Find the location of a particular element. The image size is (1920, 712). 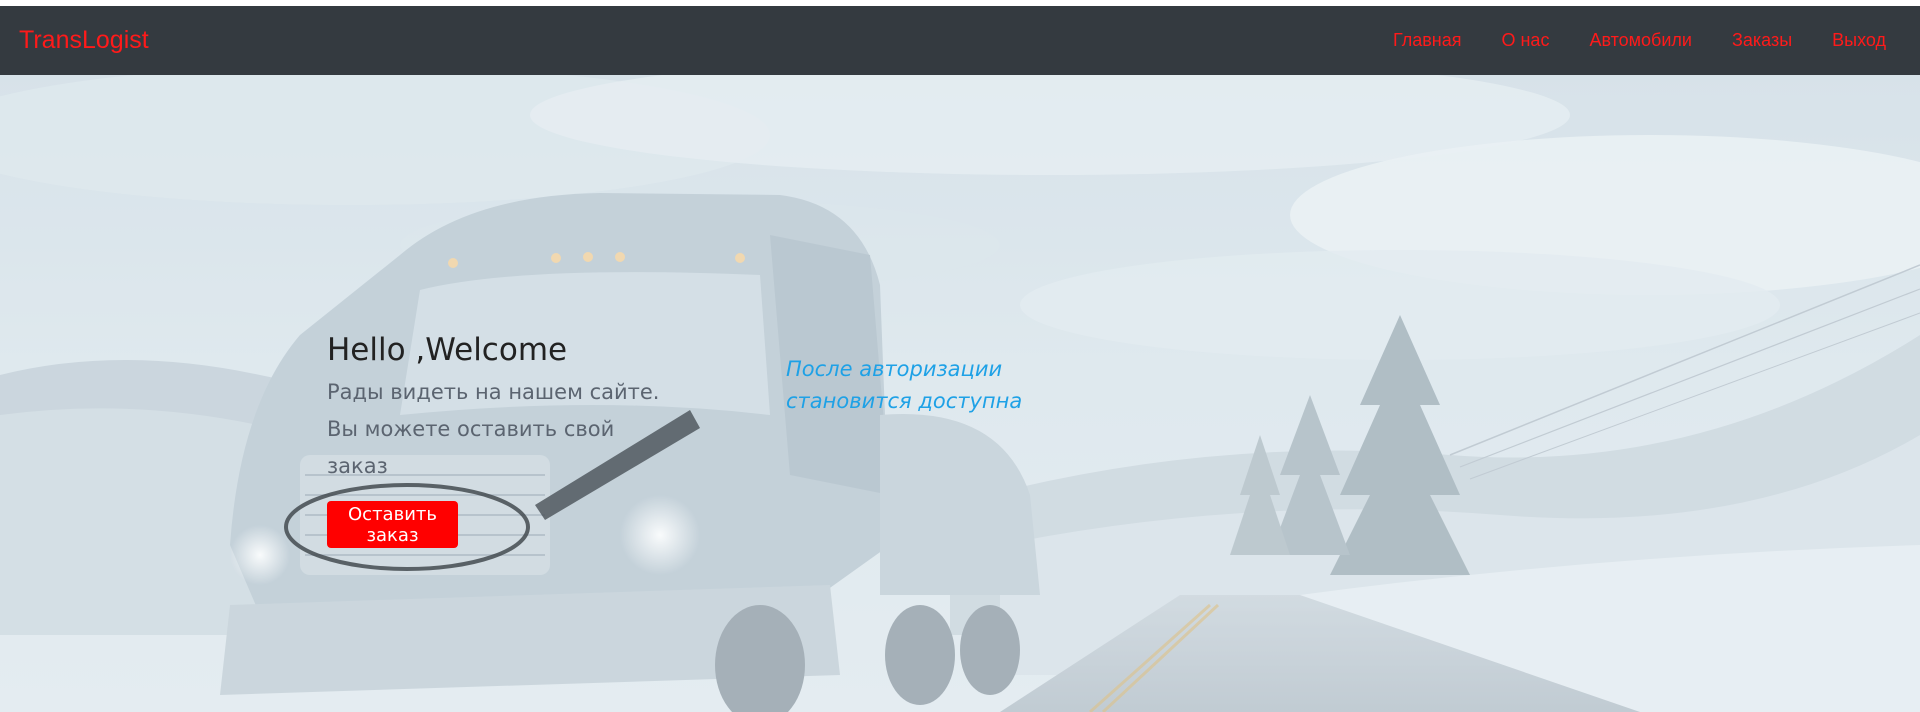

nav-link-cars: Автомобили is located at coordinates (1640, 40).